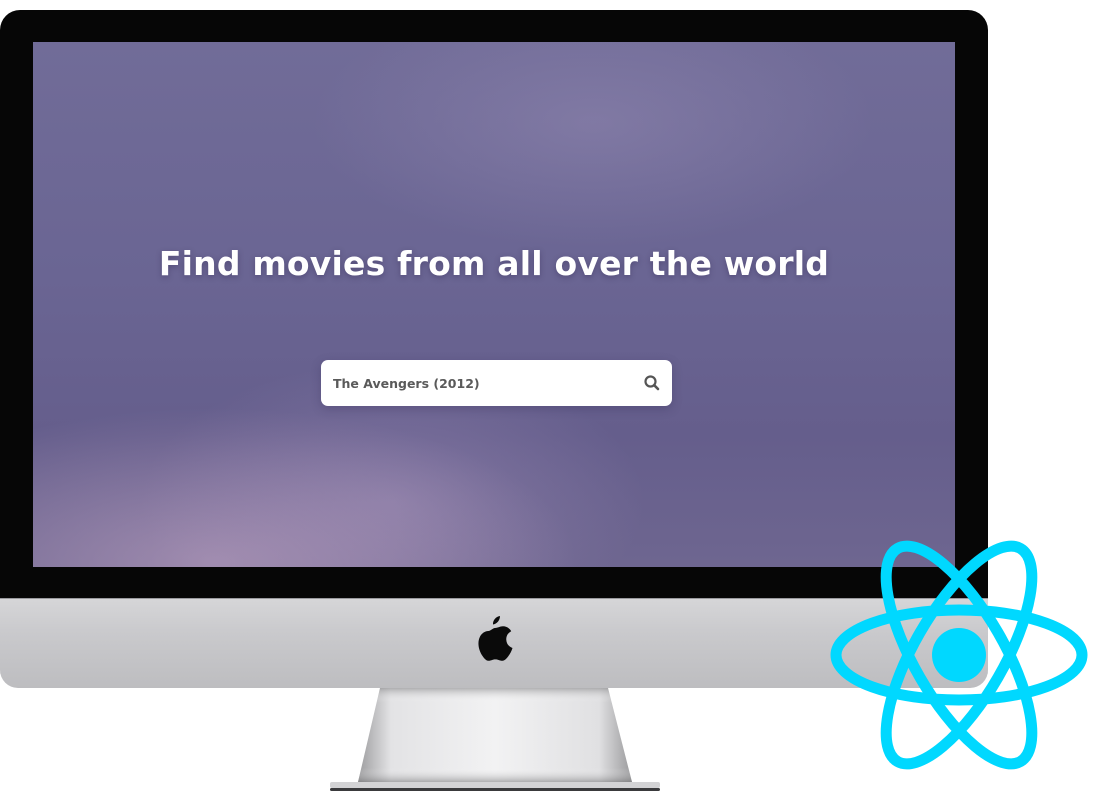 The height and width of the screenshot is (802, 1100). Describe the element at coordinates (652, 383) in the screenshot. I see `search-icon` at that location.